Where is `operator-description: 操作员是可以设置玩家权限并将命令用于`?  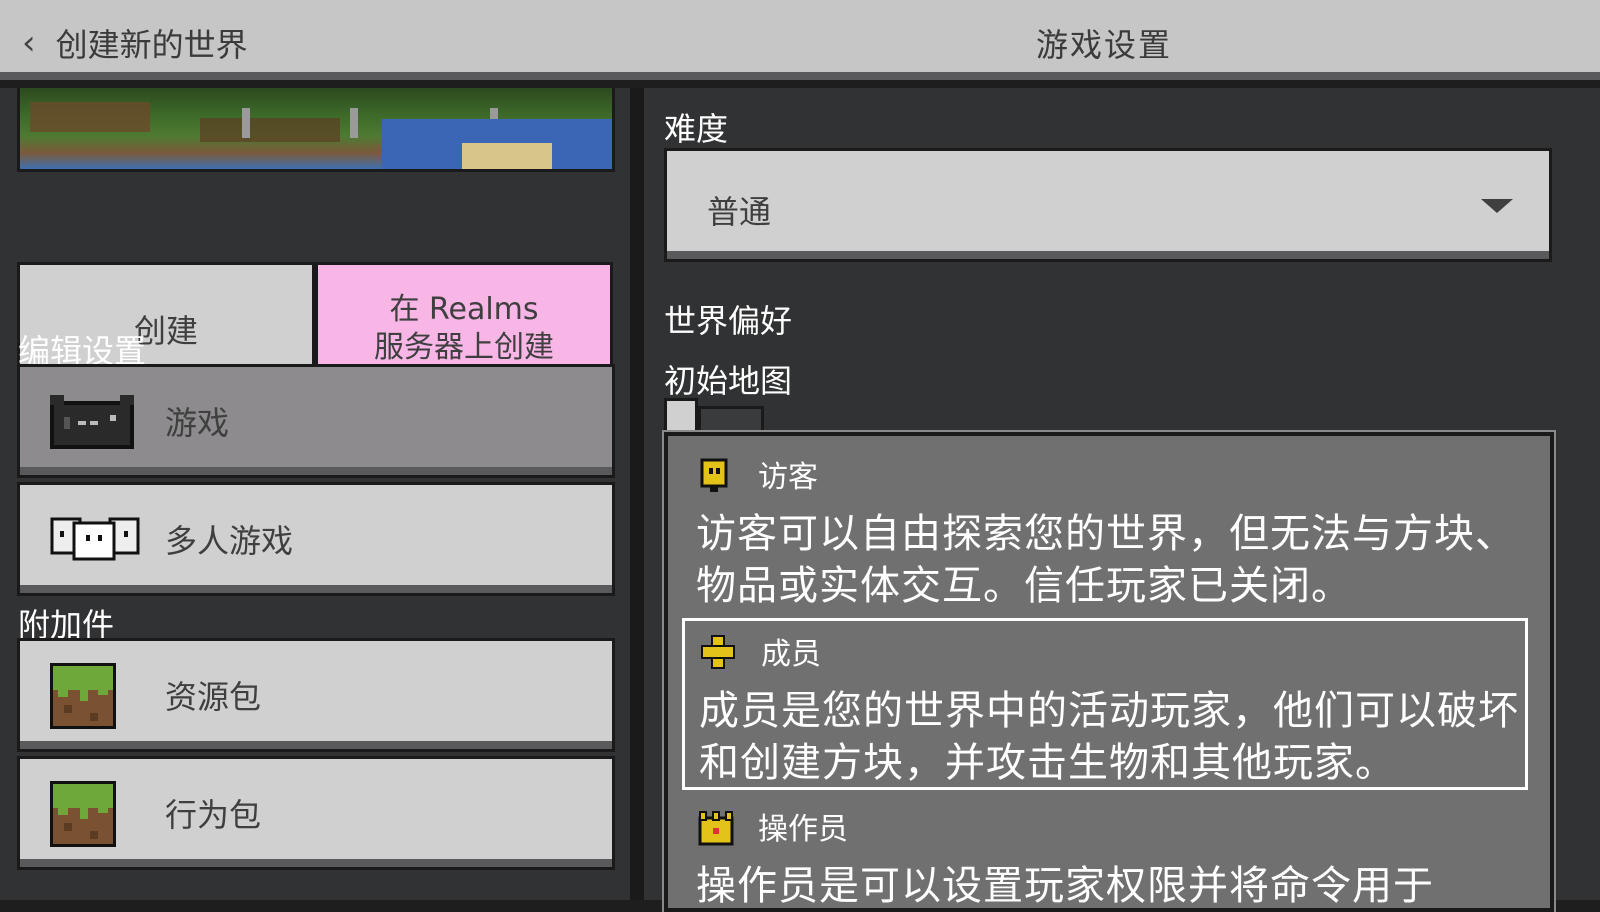 operator-description: 操作员是可以设置玩家权限并将命令用于 is located at coordinates (1065, 886).